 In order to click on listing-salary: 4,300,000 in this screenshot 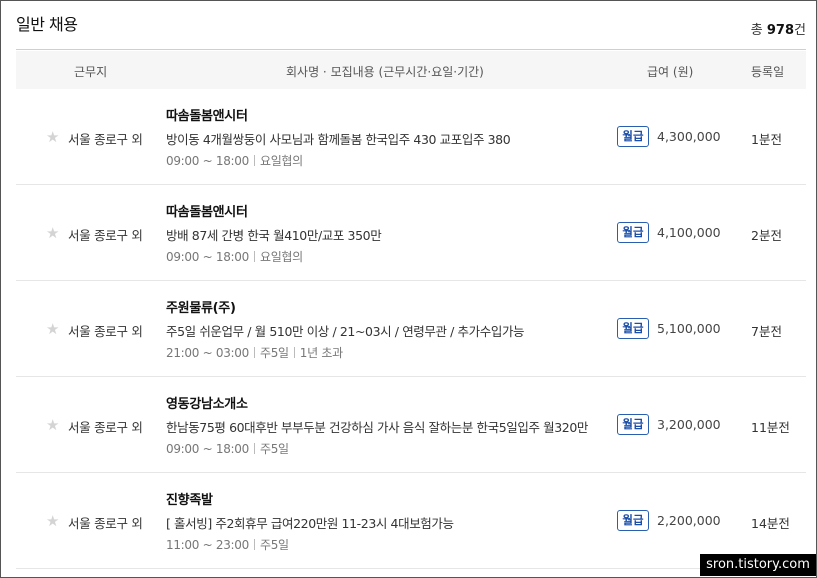, I will do `click(689, 136)`.